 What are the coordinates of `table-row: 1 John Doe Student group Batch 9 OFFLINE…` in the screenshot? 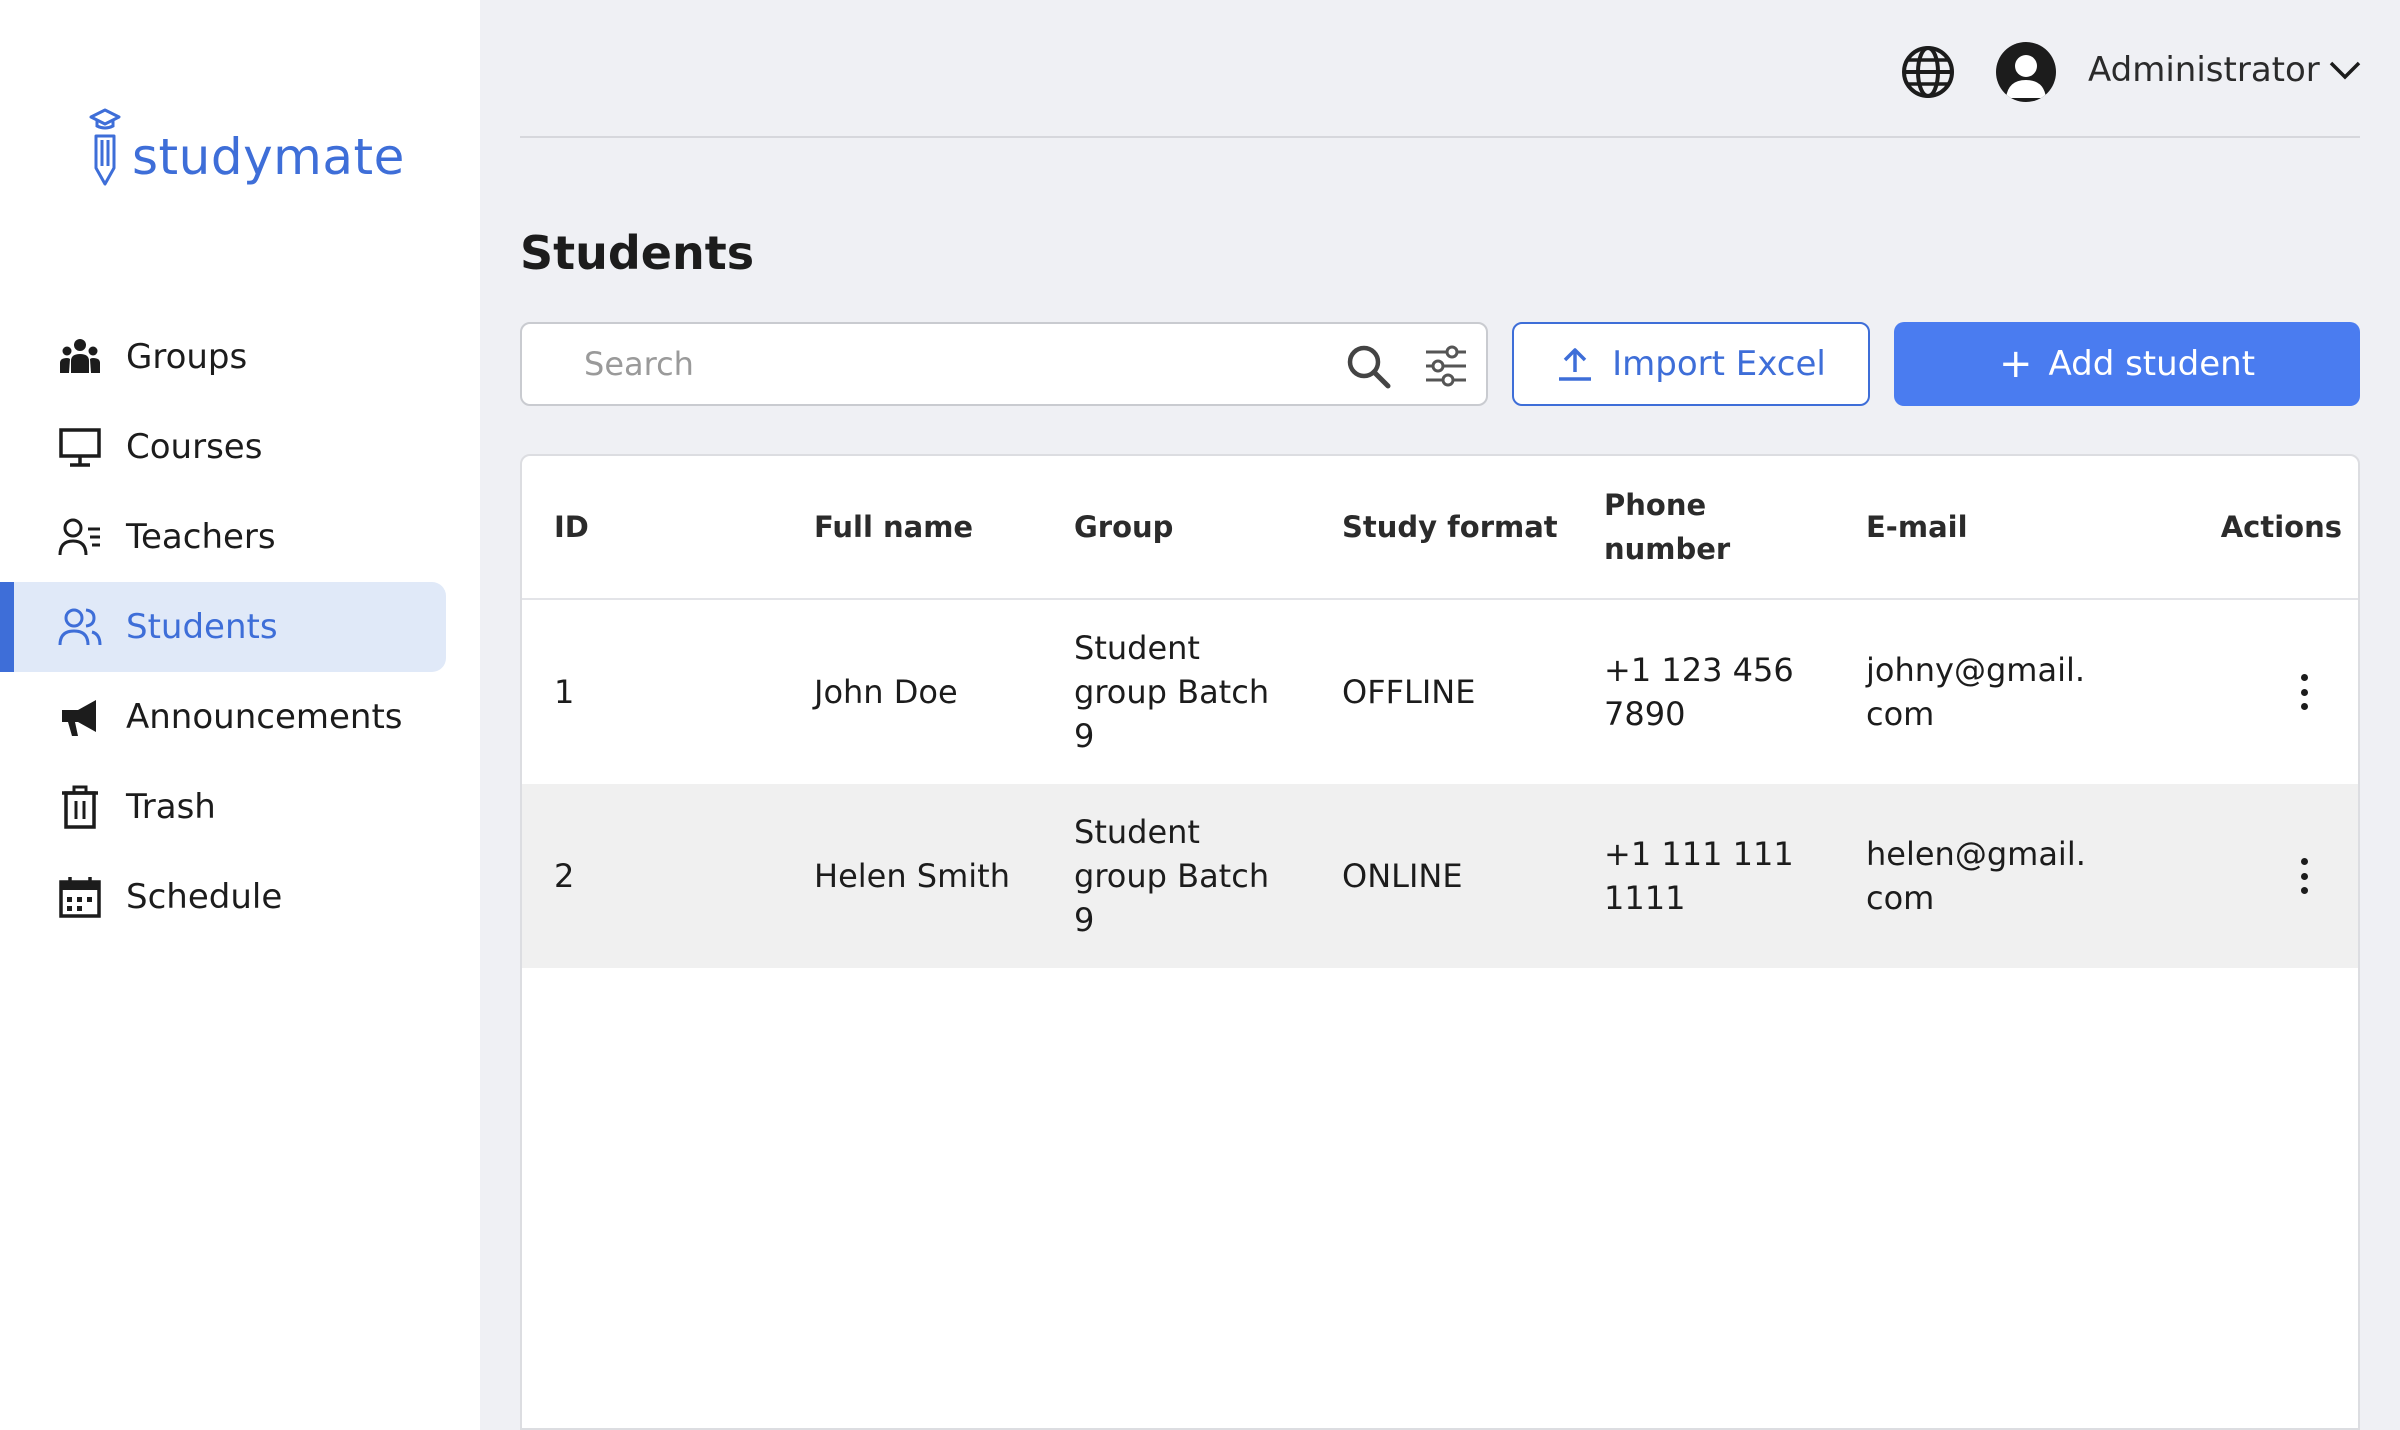 It's located at (1440, 692).